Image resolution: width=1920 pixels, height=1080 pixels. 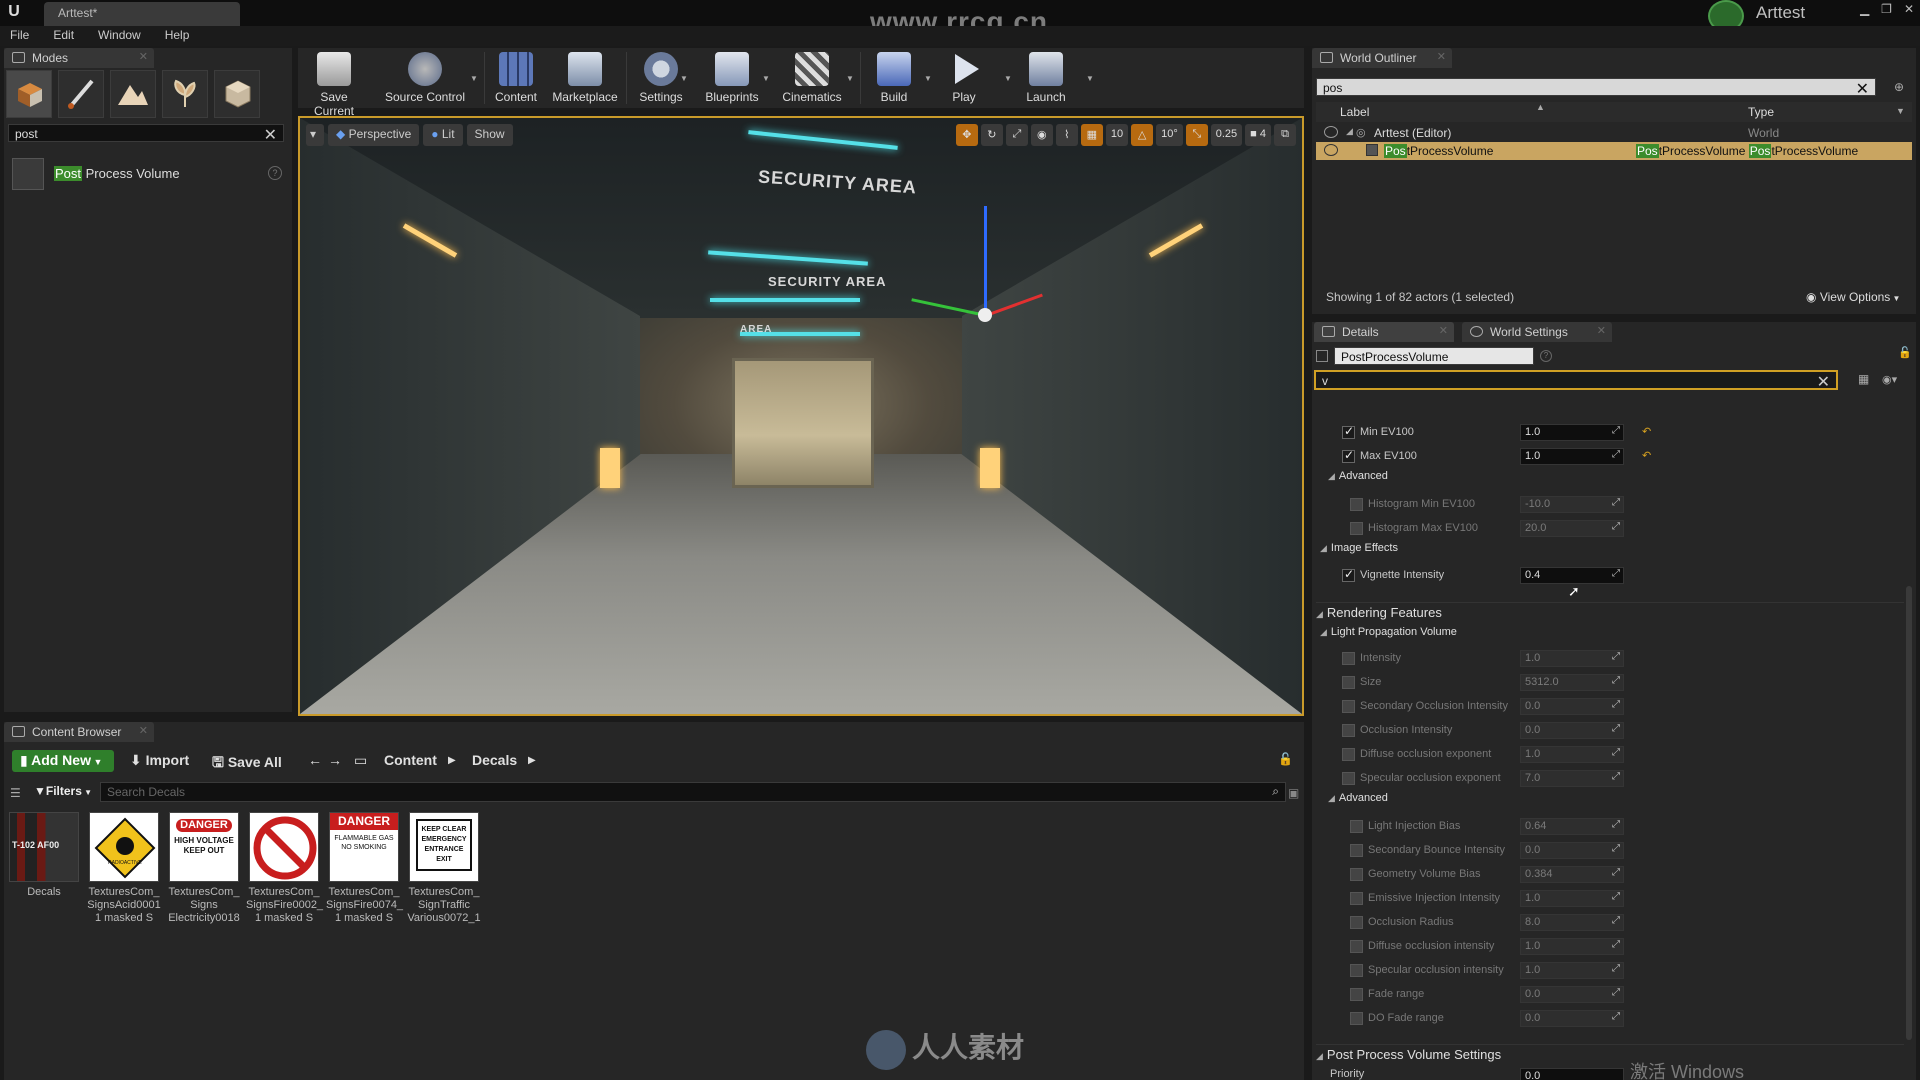 I want to click on property-row: Occlusion Radius 8.0 ⤢, so click(x=1610, y=923).